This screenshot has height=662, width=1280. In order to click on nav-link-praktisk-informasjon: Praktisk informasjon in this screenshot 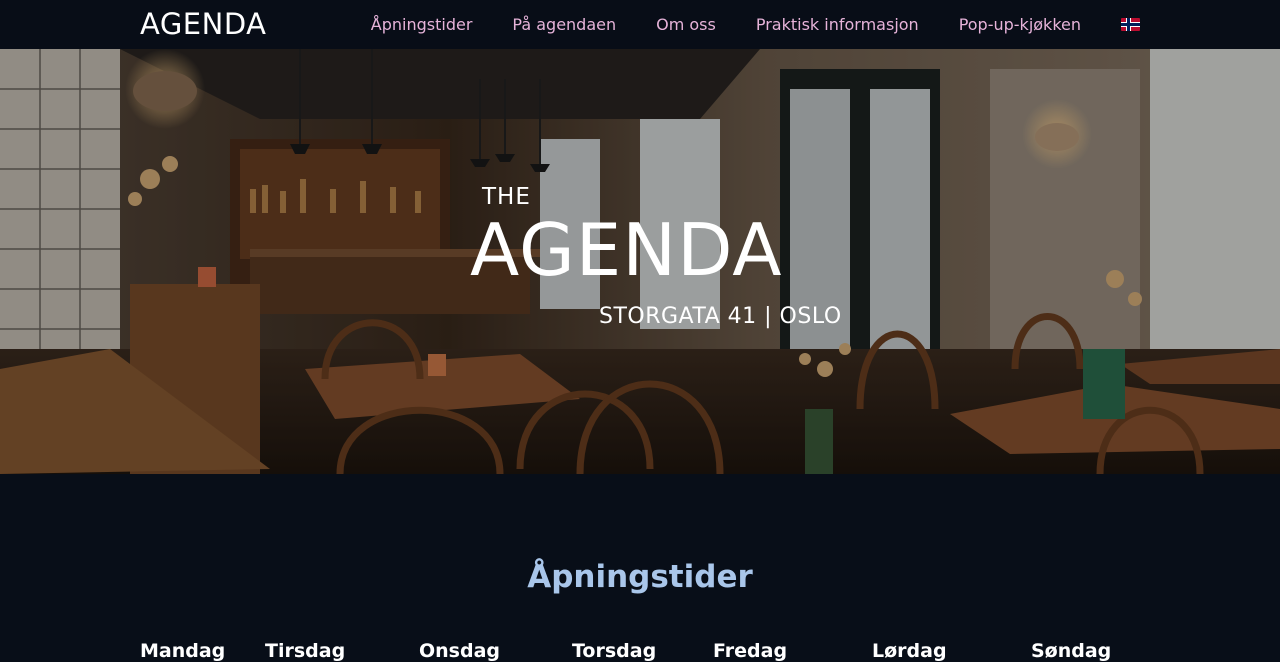, I will do `click(837, 24)`.